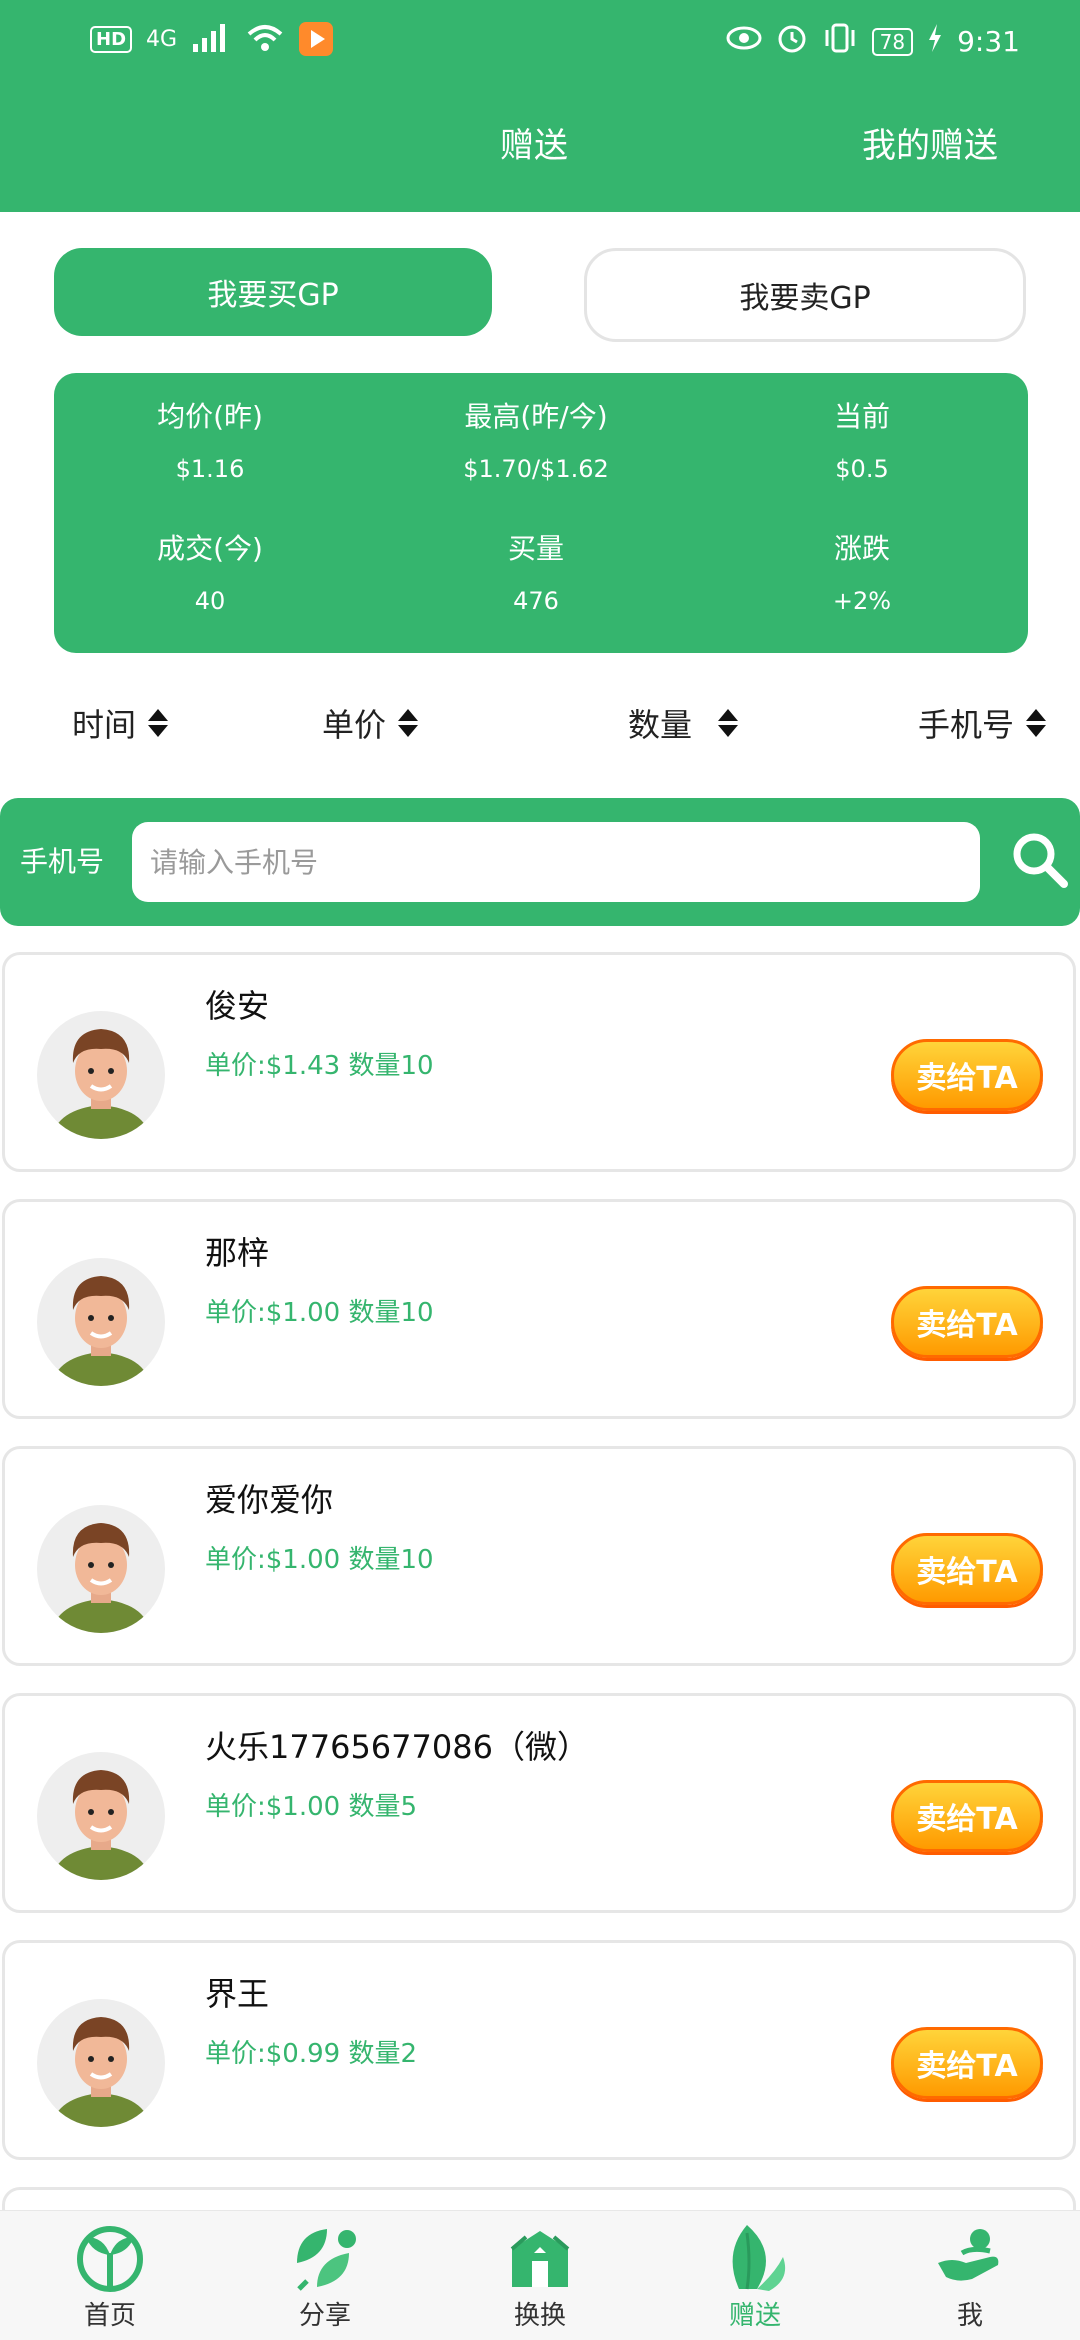 The image size is (1080, 2340). Describe the element at coordinates (62, 861) in the screenshot. I see `search-label: 手机号` at that location.